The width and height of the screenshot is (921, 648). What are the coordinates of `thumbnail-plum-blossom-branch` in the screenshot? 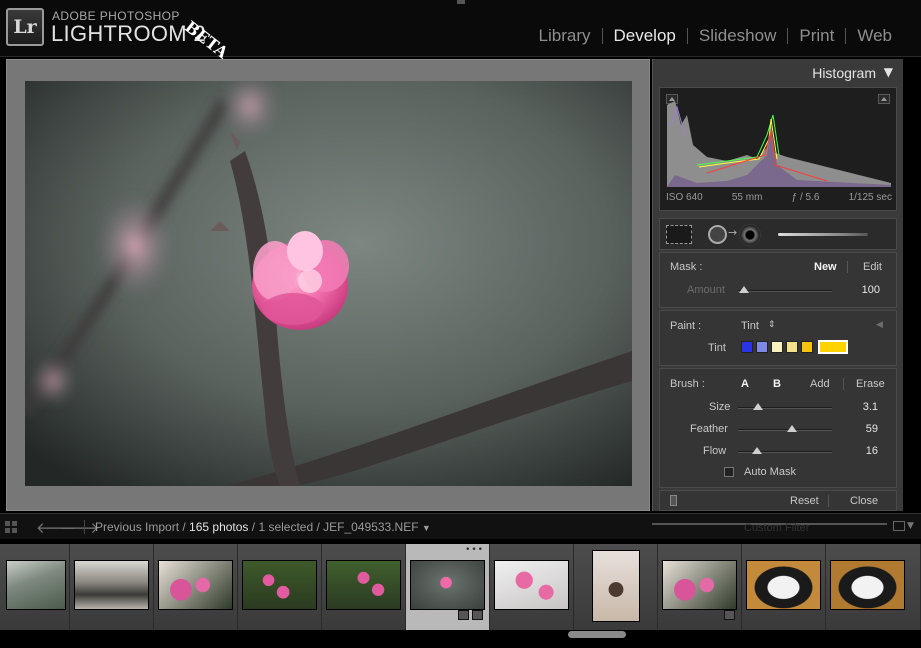 It's located at (195, 585).